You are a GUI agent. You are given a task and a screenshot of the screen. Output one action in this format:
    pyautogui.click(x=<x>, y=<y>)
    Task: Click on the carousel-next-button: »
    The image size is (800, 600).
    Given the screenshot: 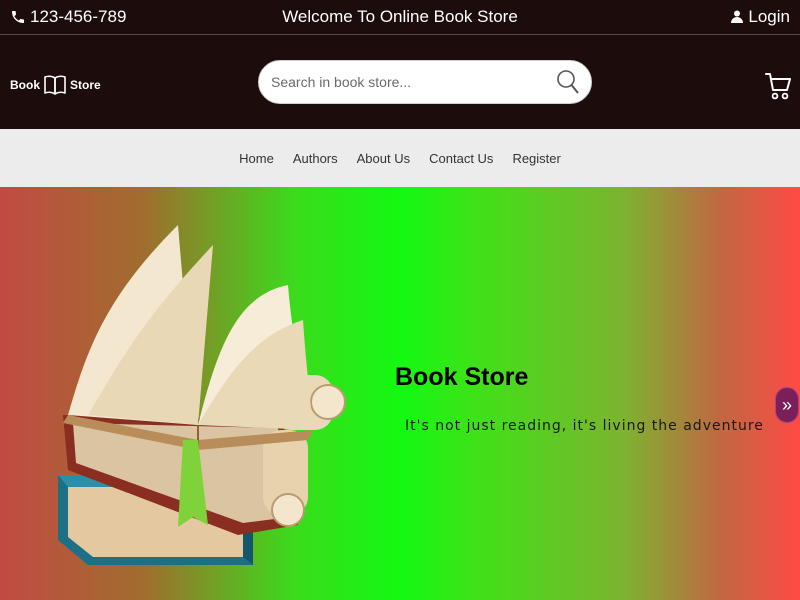 What is the action you would take?
    pyautogui.click(x=787, y=405)
    